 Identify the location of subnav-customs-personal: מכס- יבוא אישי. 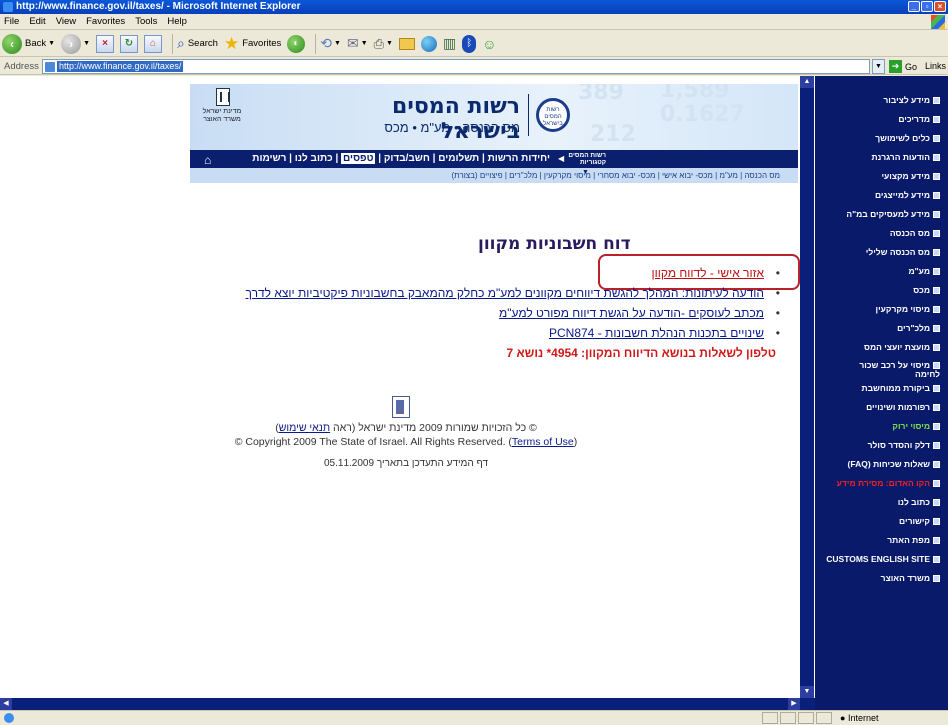
(687, 175).